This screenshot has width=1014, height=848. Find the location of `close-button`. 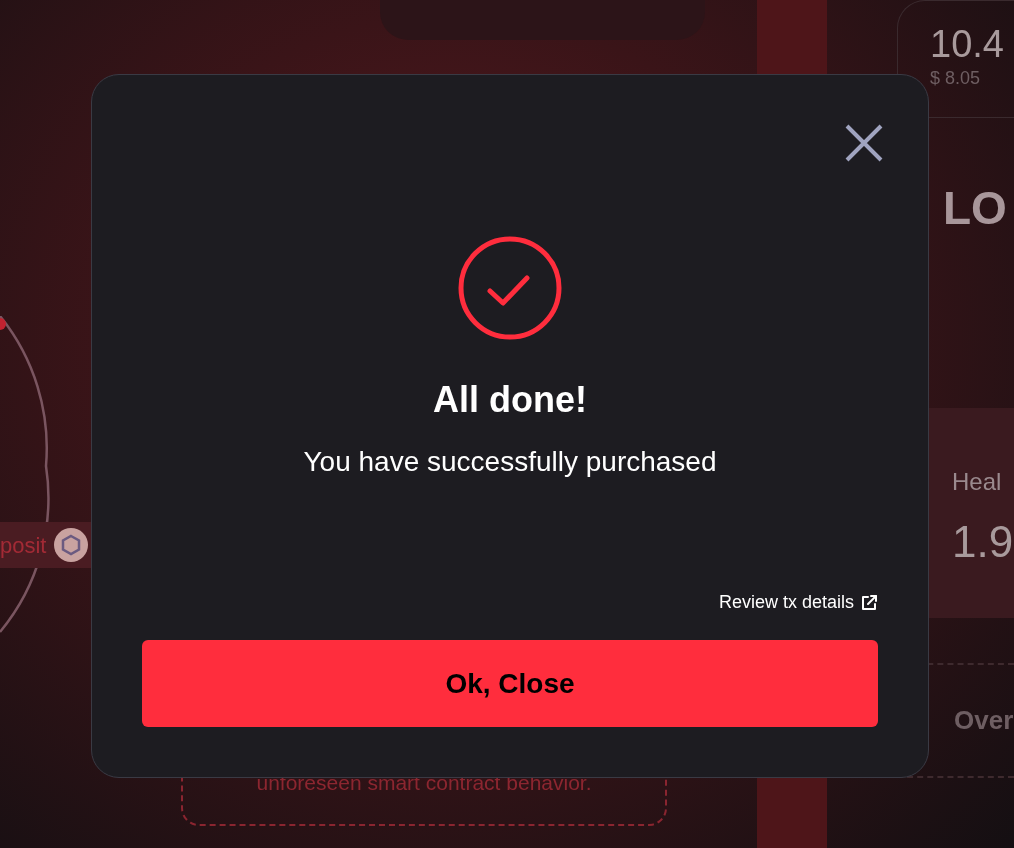

close-button is located at coordinates (864, 143).